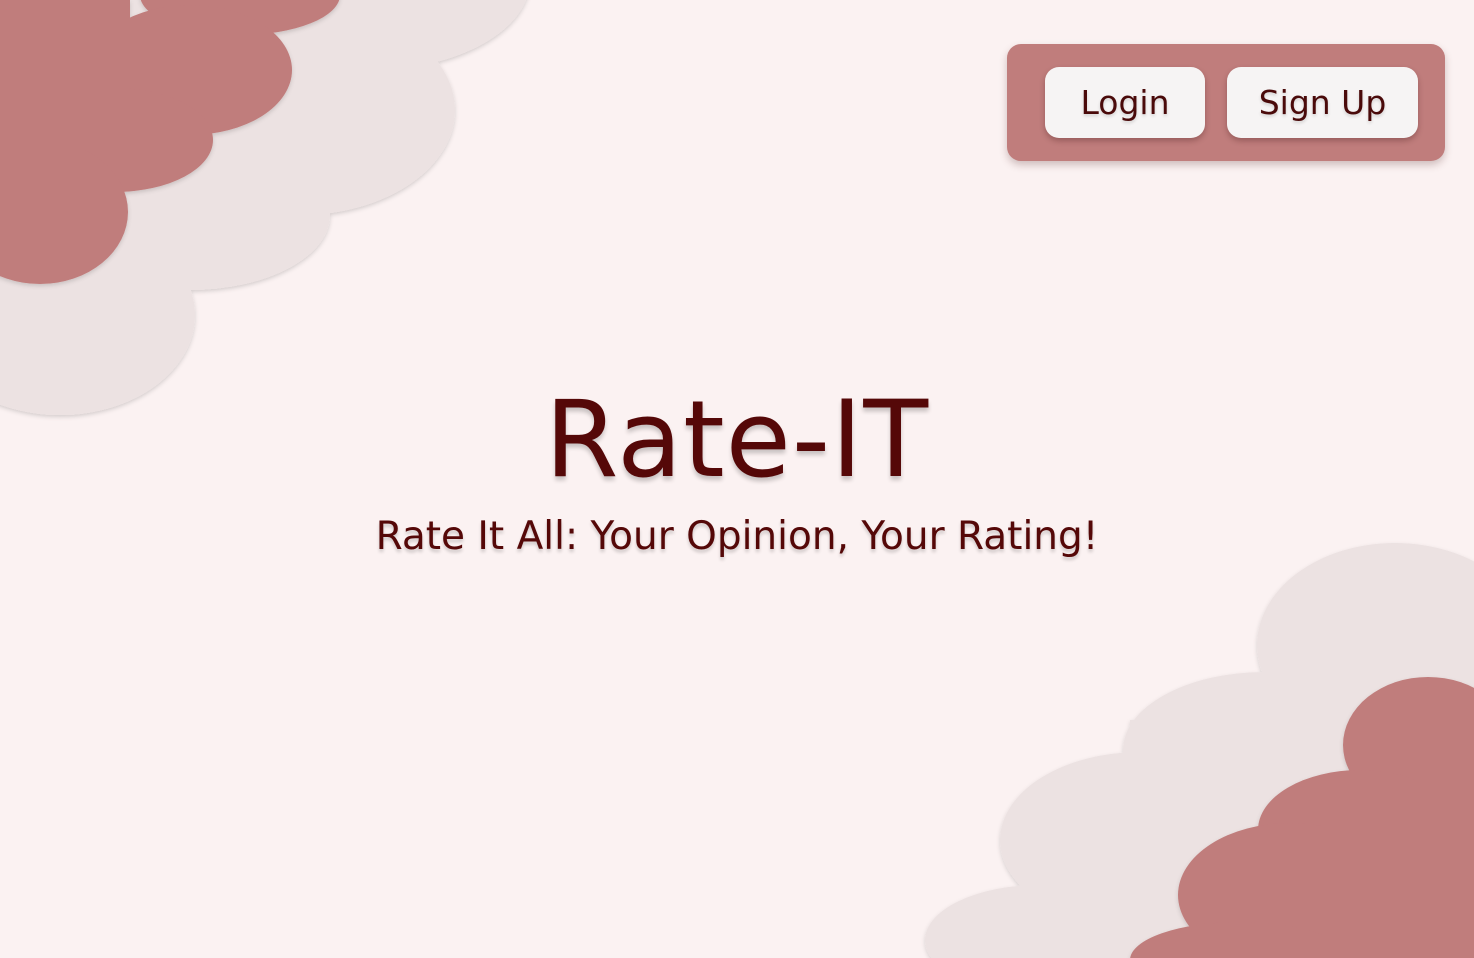 This screenshot has width=1474, height=958. I want to click on auth-panel: Login Sign Up, so click(1226, 102).